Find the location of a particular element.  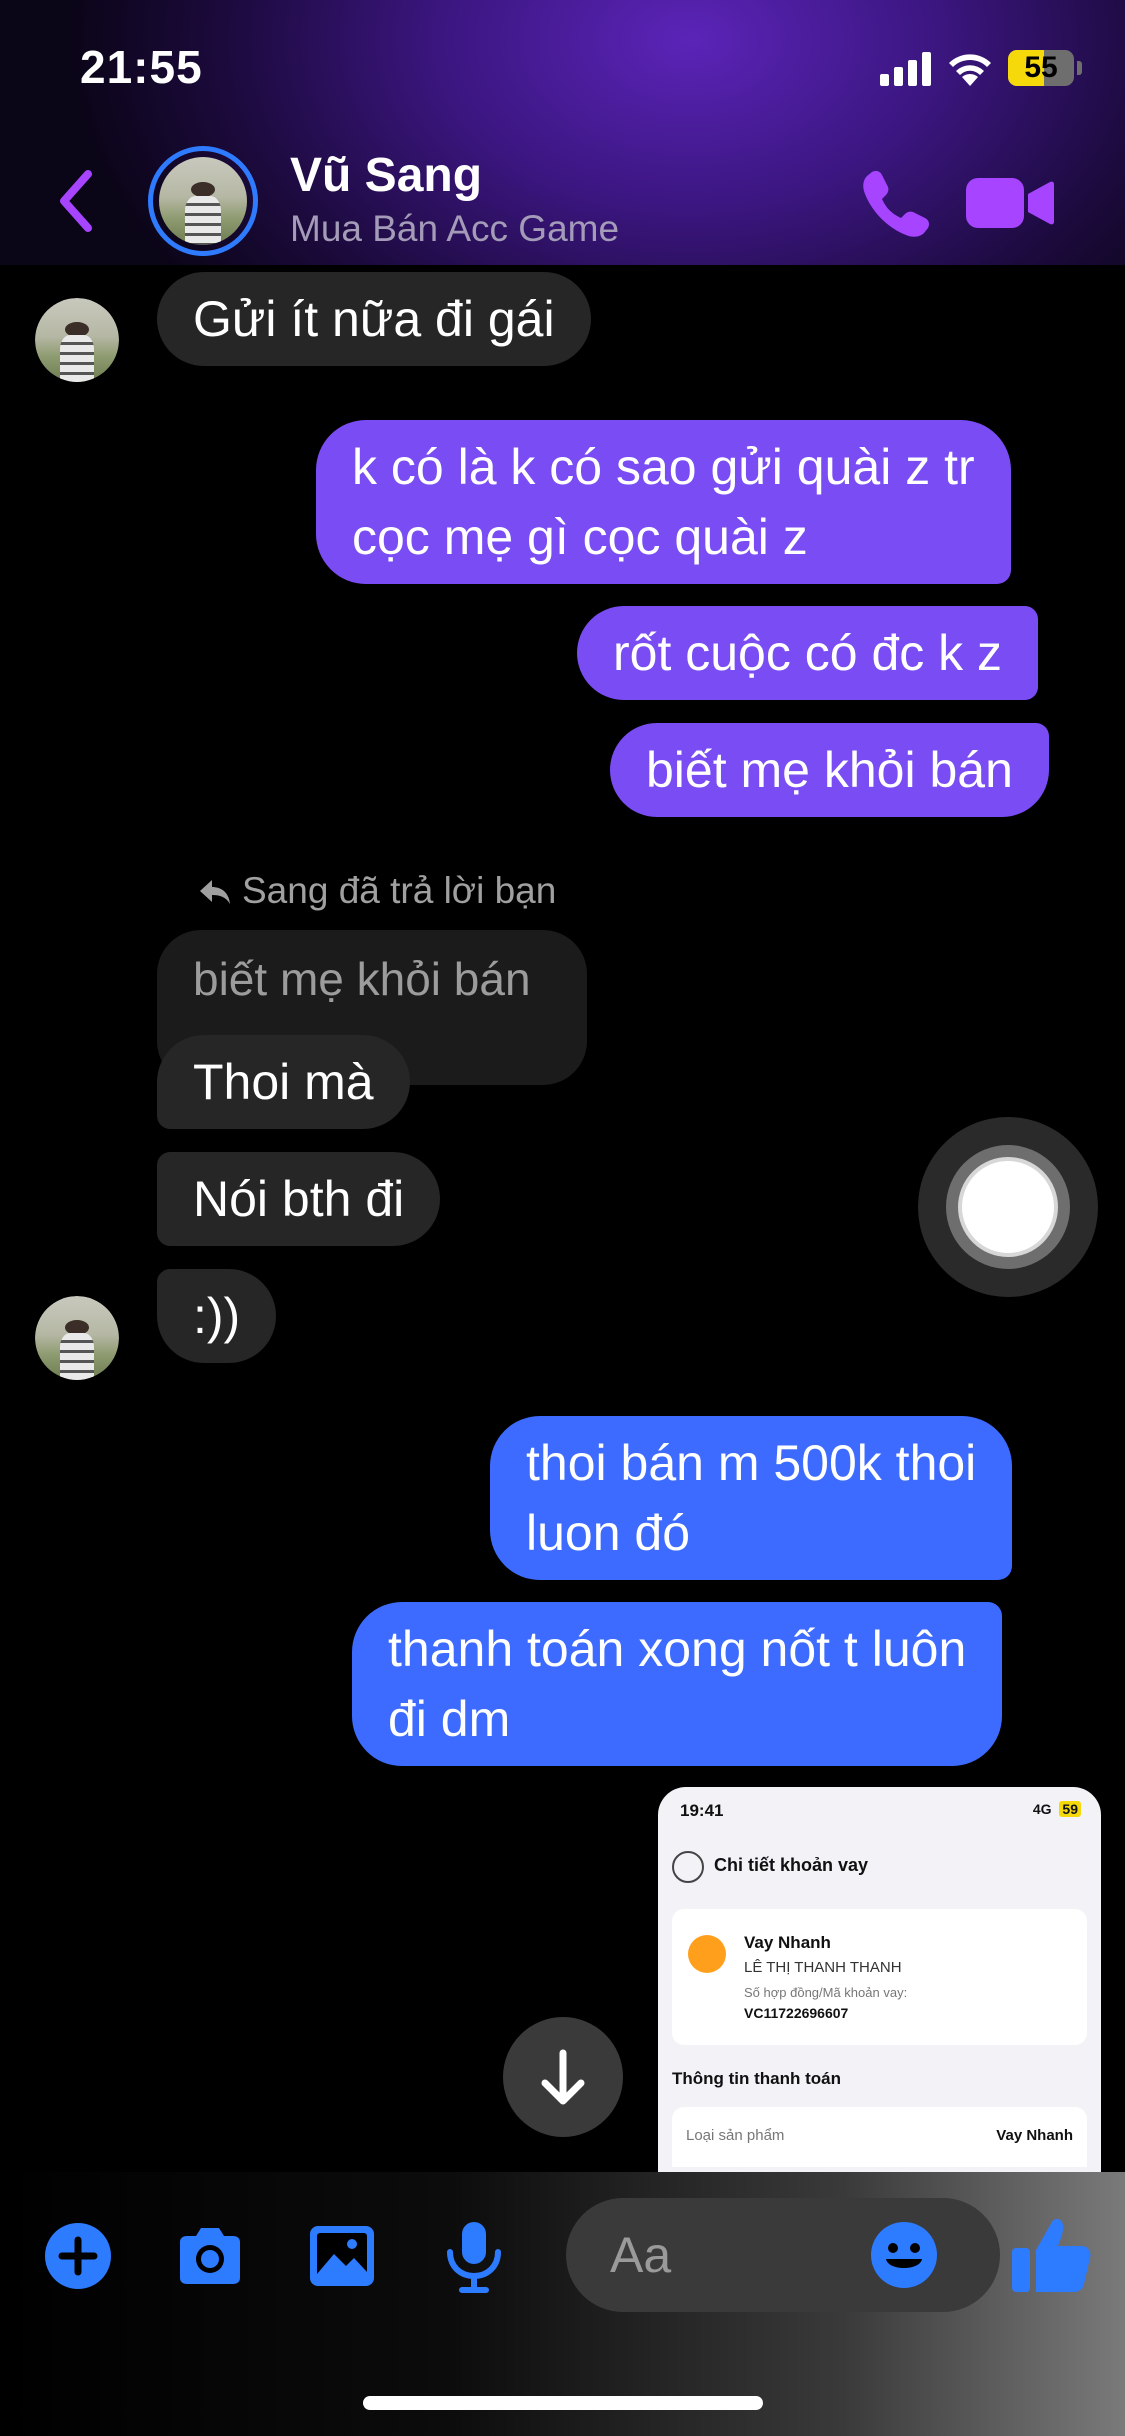

loan-logo-icon is located at coordinates (707, 1954).